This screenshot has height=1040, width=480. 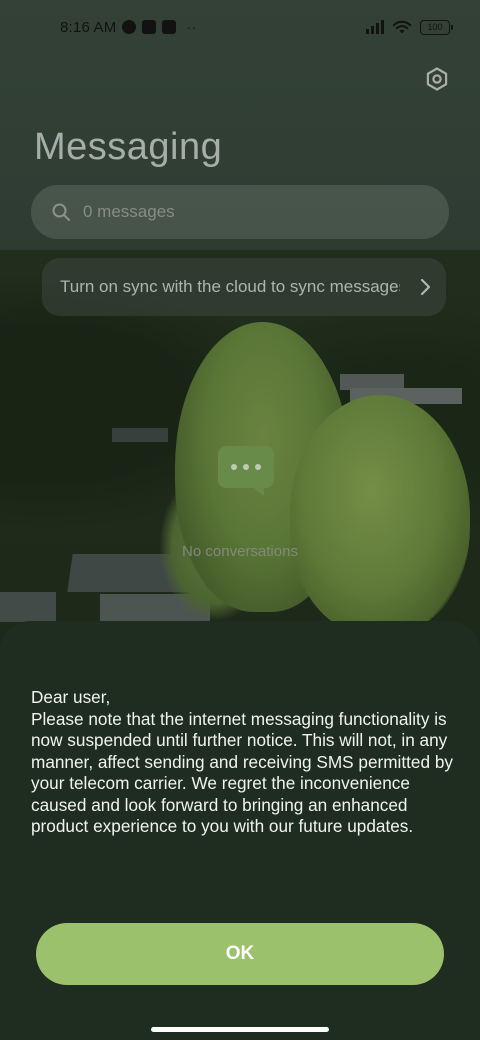 What do you see at coordinates (375, 27) in the screenshot?
I see `signal-icon` at bounding box center [375, 27].